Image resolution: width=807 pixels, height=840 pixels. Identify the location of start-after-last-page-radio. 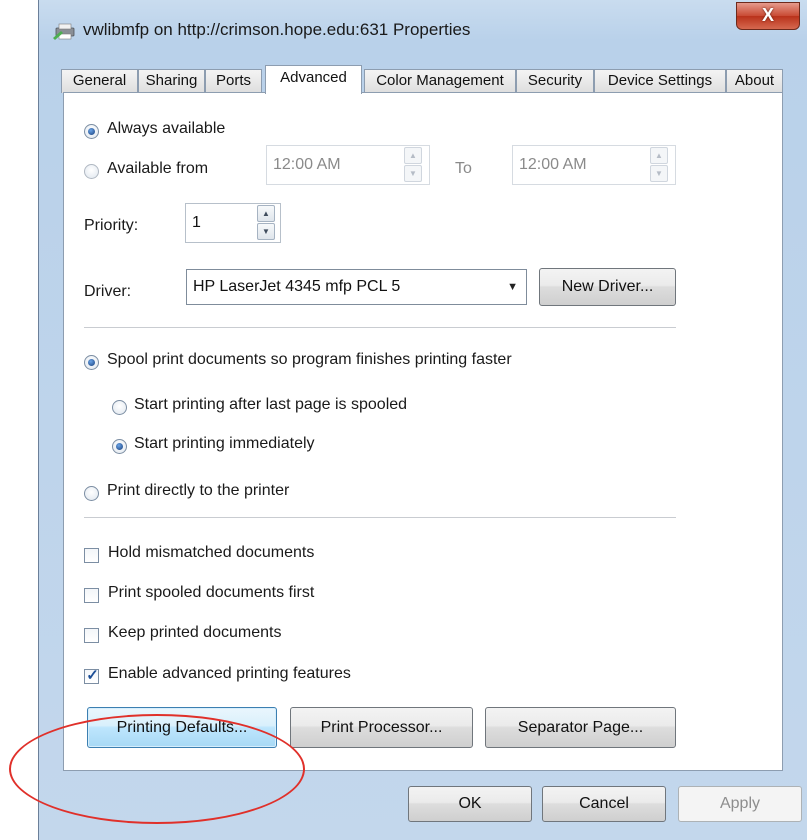
(119, 407).